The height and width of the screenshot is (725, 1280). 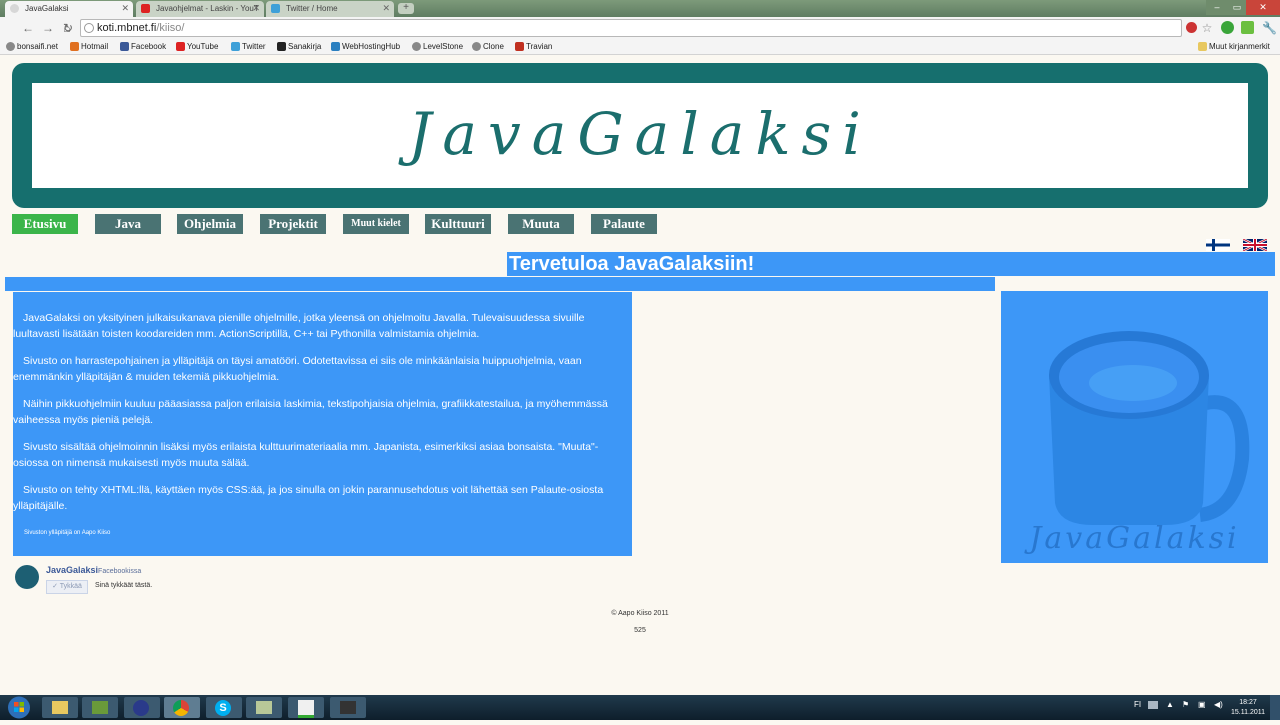 I want to click on finnish-flag-icon, so click(x=1218, y=244).